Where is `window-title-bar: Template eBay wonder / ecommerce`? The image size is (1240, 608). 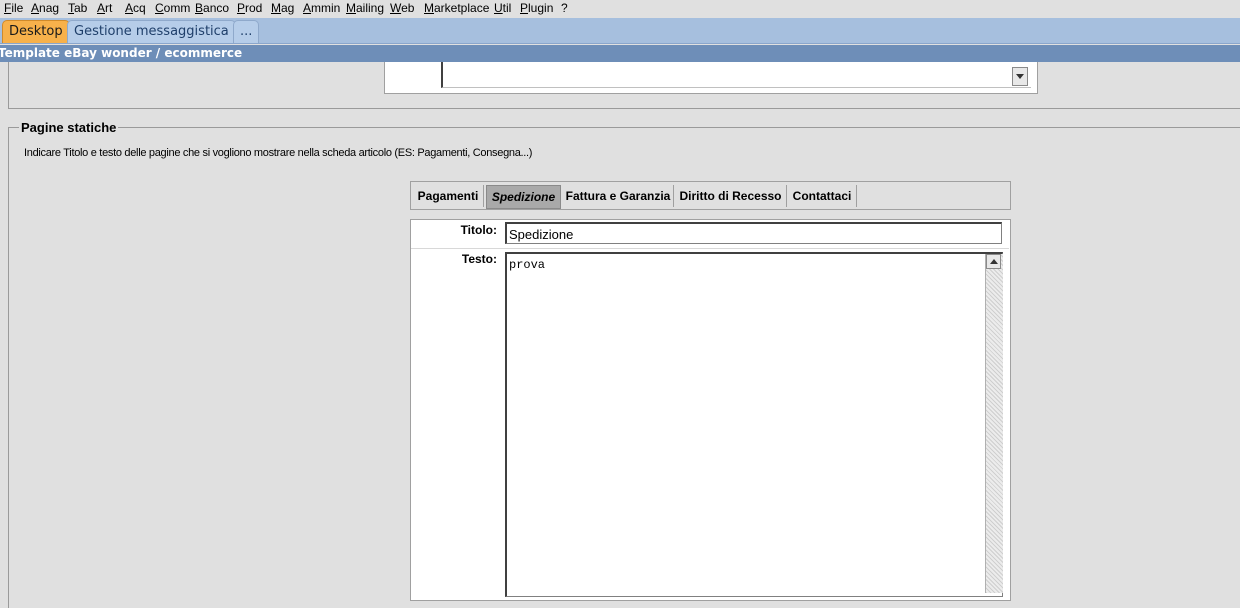
window-title-bar: Template eBay wonder / ecommerce is located at coordinates (620, 53).